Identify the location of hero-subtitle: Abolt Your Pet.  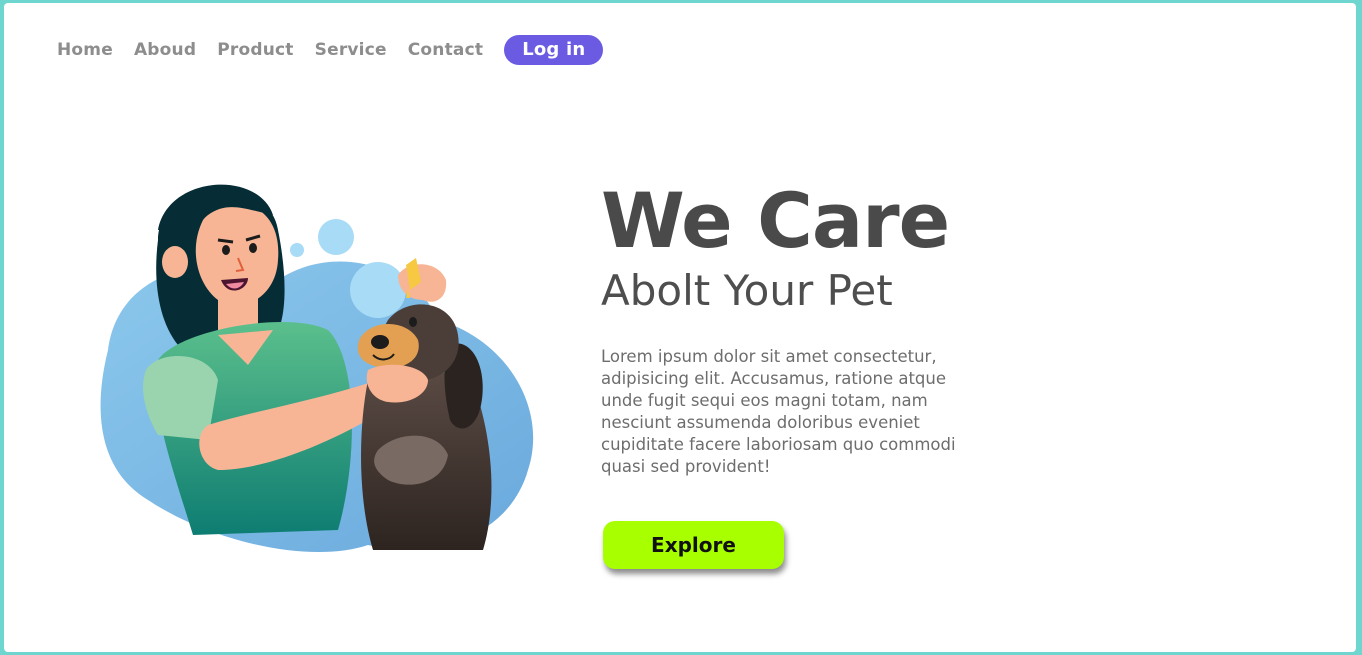
(747, 290).